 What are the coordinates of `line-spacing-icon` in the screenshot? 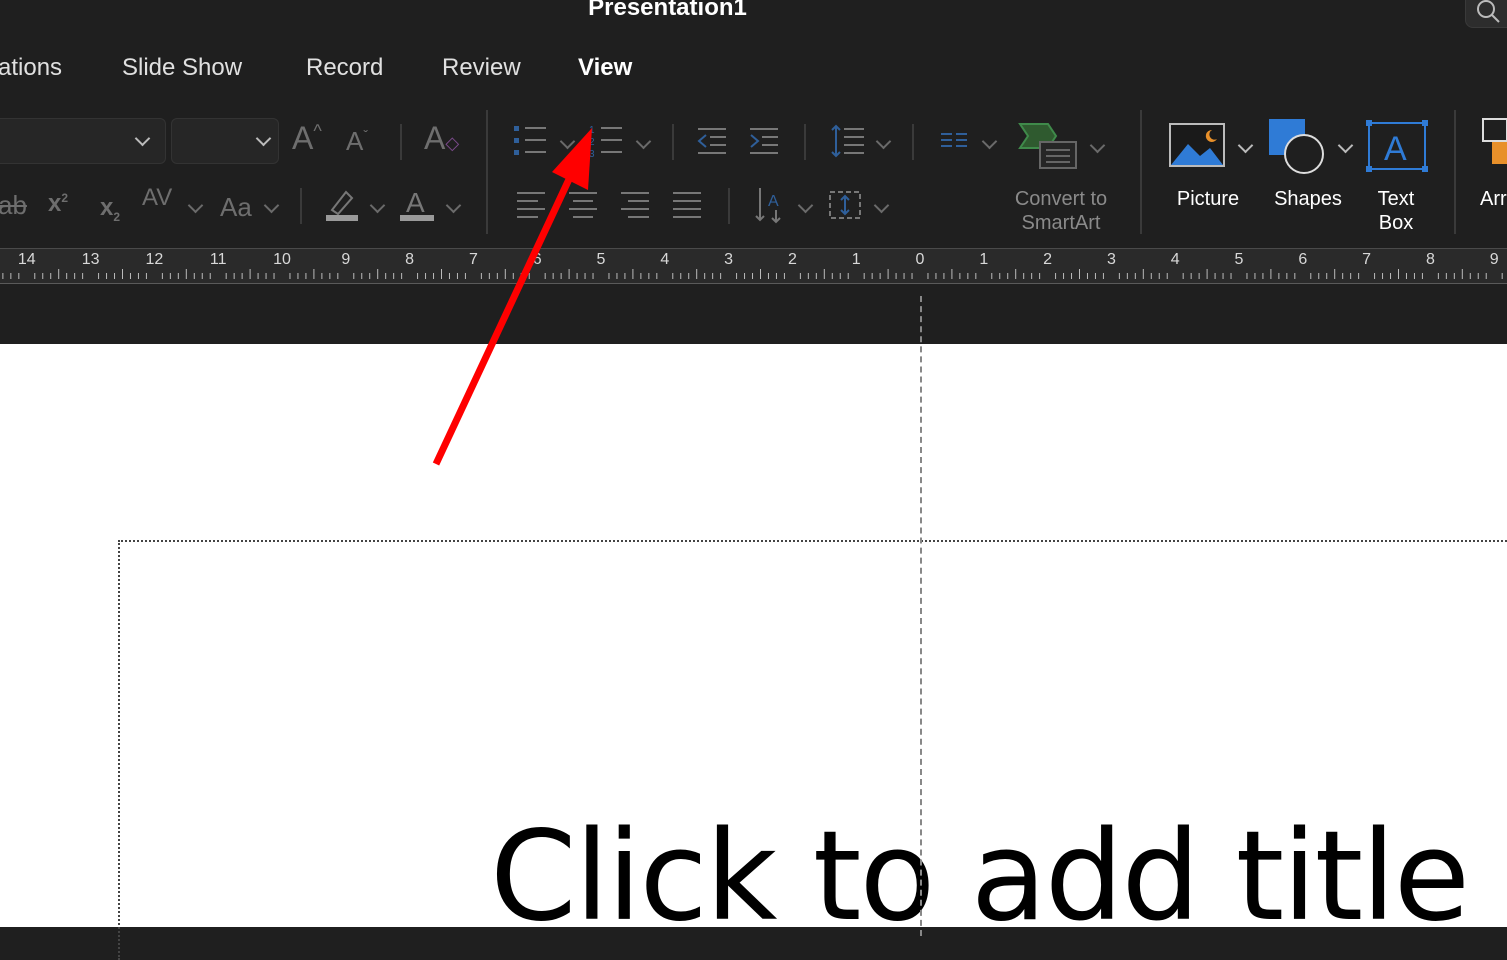 It's located at (848, 143).